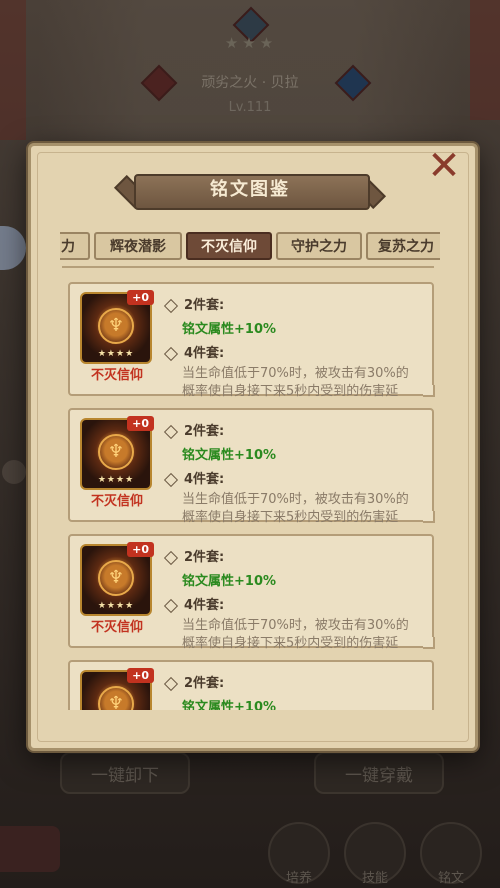 The width and height of the screenshot is (500, 888). What do you see at coordinates (379, 773) in the screenshot?
I see `equip-all-button: 一键穿戴` at bounding box center [379, 773].